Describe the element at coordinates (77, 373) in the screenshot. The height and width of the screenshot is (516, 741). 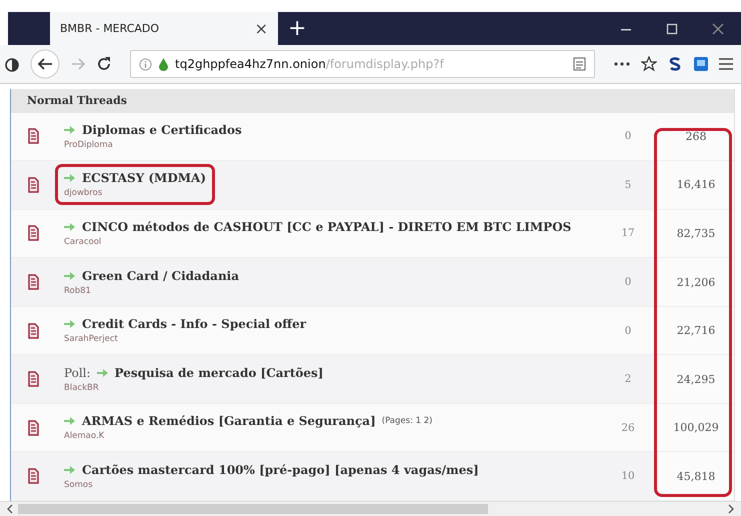
I see `poll-prefix: Poll:` at that location.